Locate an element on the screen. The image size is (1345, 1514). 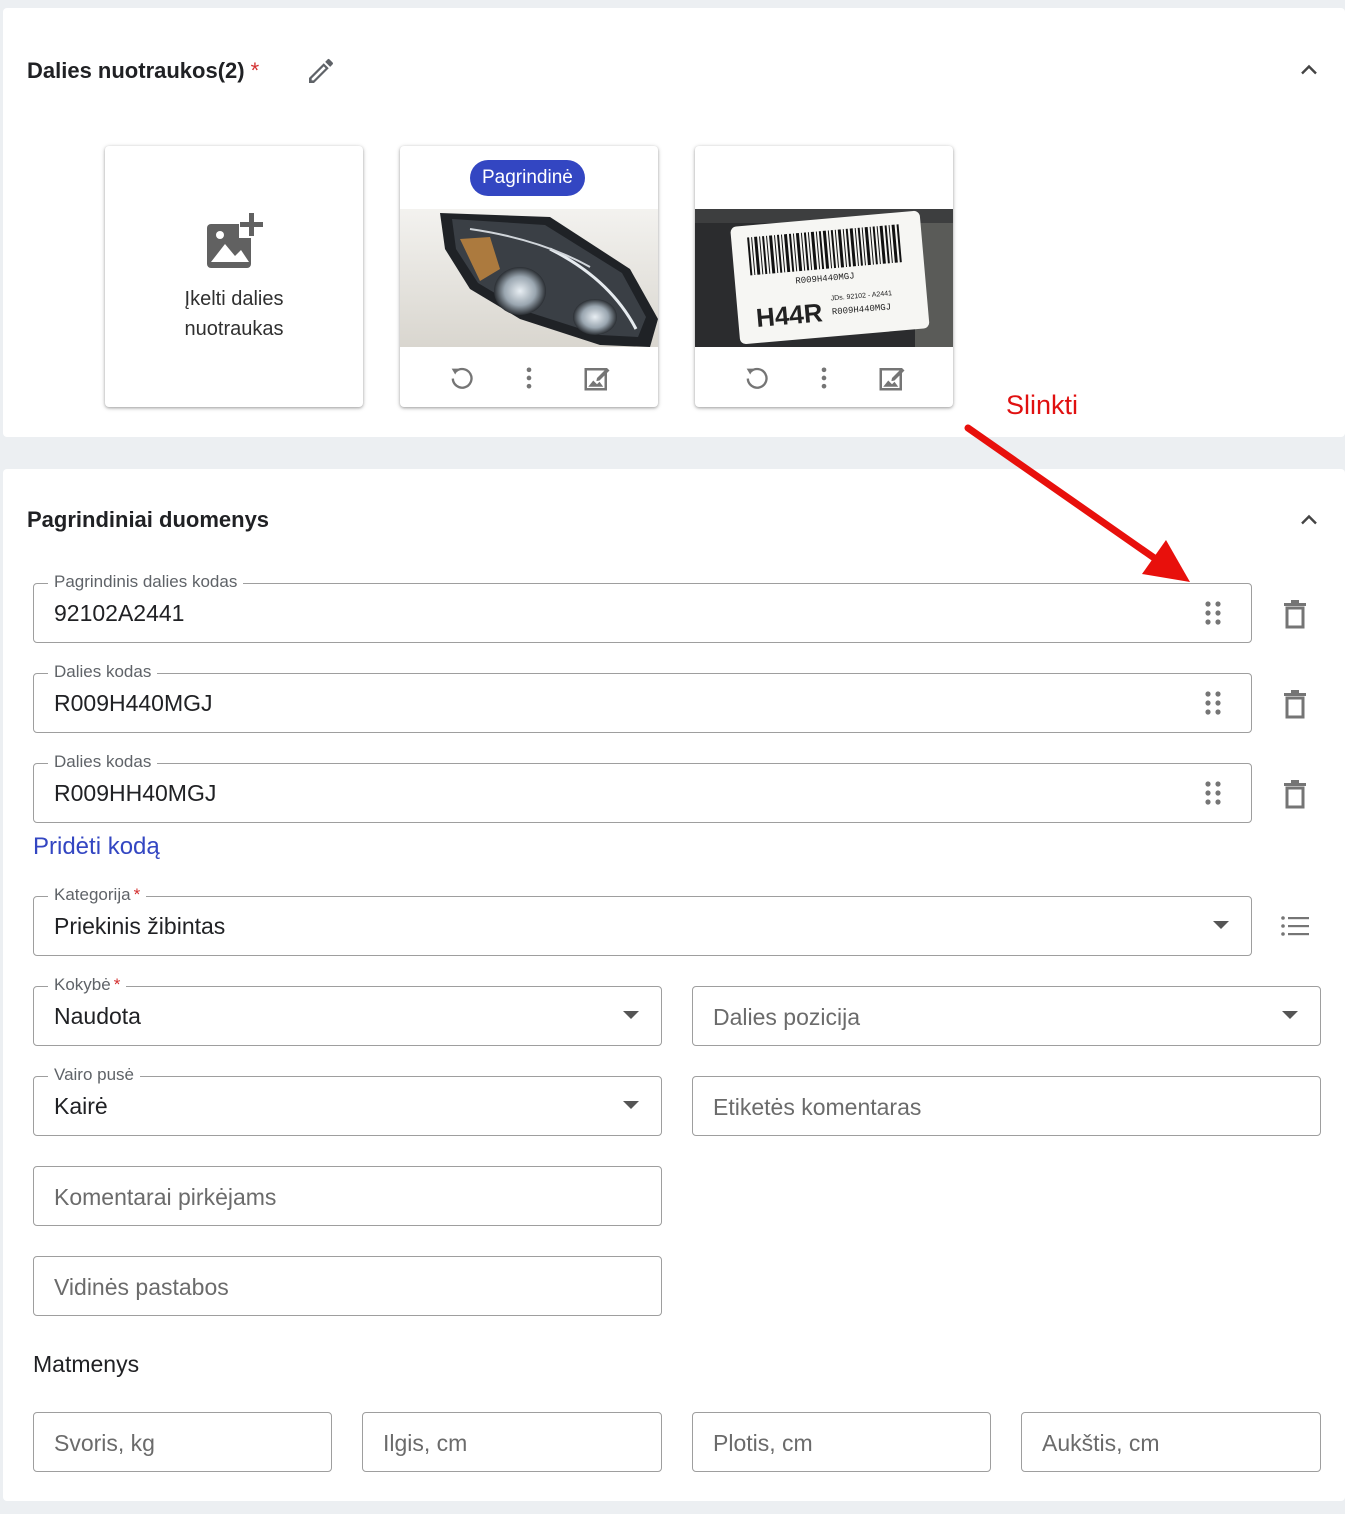
main-section-title: Pagrindiniai duomenys is located at coordinates (148, 519).